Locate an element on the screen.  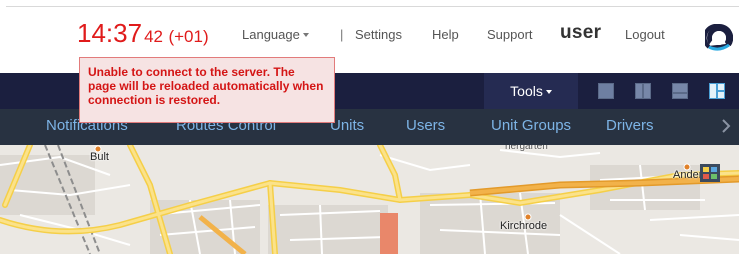
language-label: Language is located at coordinates (271, 34).